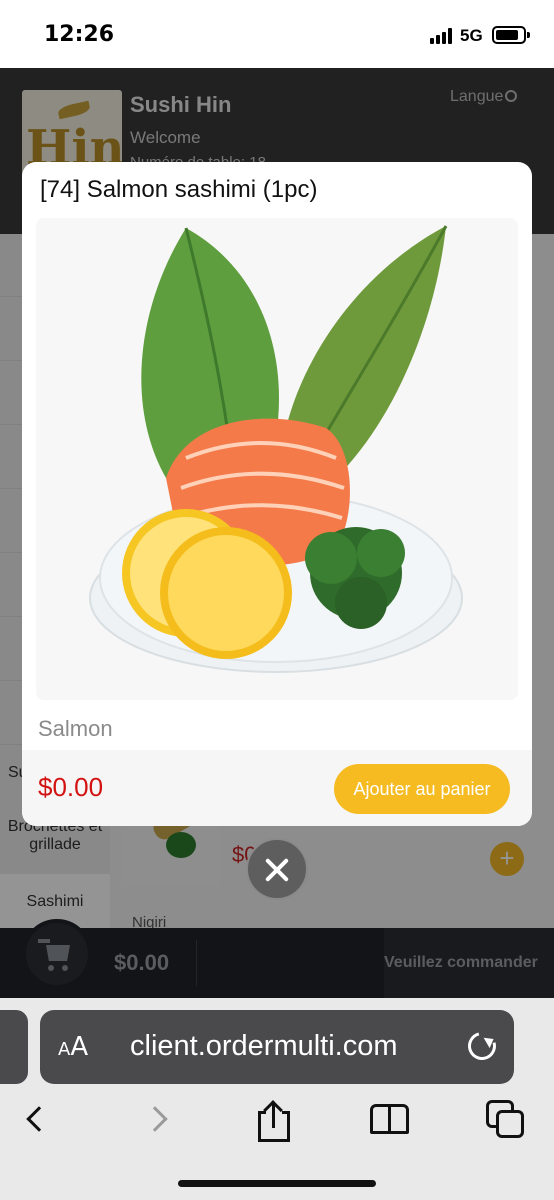  Describe the element at coordinates (71, 787) in the screenshot. I see `product-price: $0.00` at that location.